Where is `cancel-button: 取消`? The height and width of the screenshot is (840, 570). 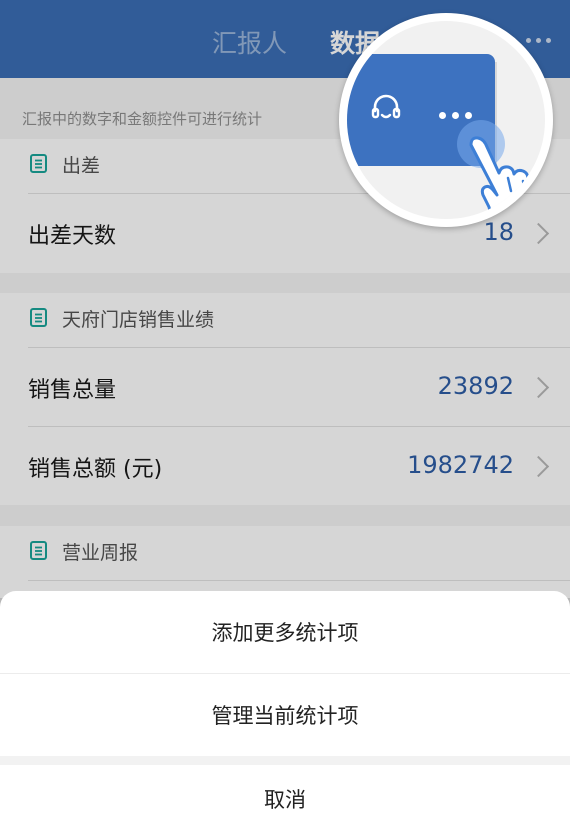
cancel-button: 取消 is located at coordinates (285, 799).